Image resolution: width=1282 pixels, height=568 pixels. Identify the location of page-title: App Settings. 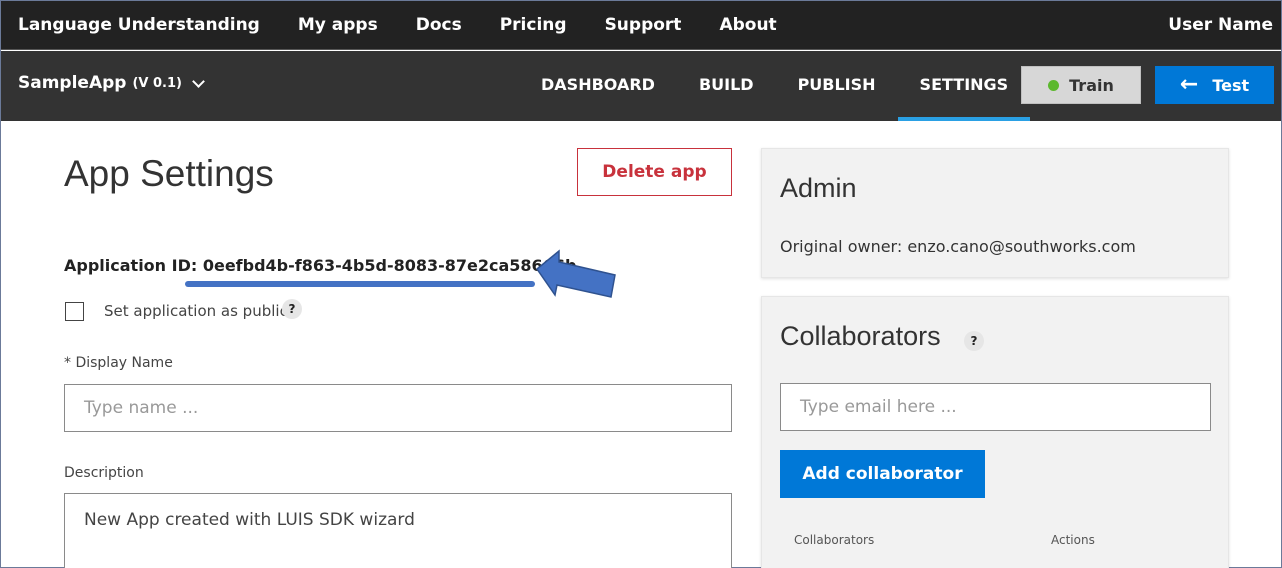
(169, 173).